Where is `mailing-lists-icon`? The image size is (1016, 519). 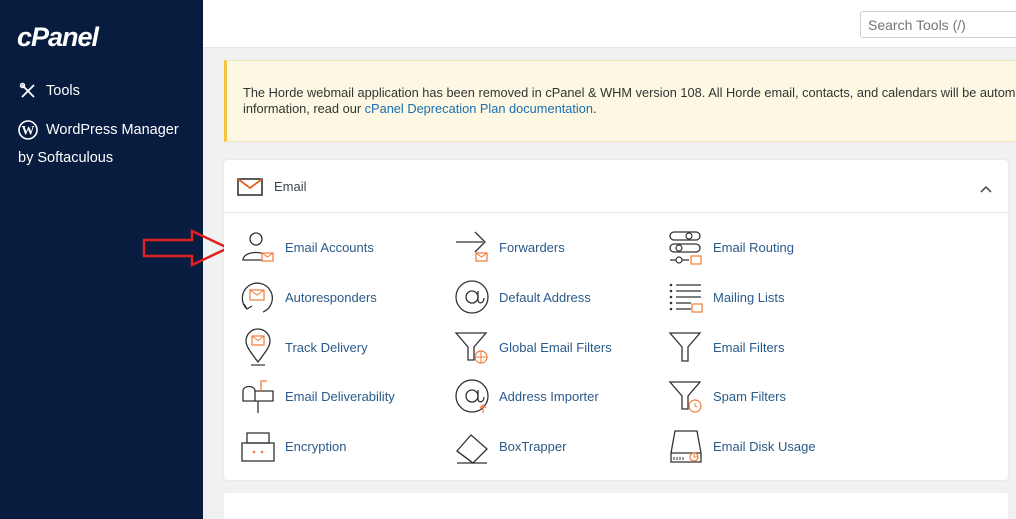 mailing-lists-icon is located at coordinates (686, 297).